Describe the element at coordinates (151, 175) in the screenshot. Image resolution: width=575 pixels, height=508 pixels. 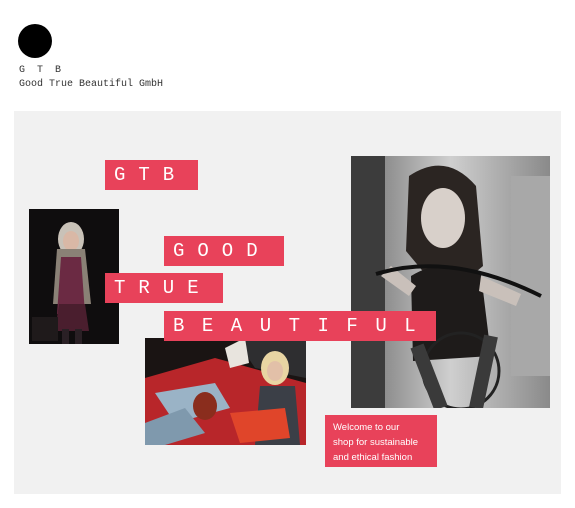
I see `tag-gtb: GTB` at that location.